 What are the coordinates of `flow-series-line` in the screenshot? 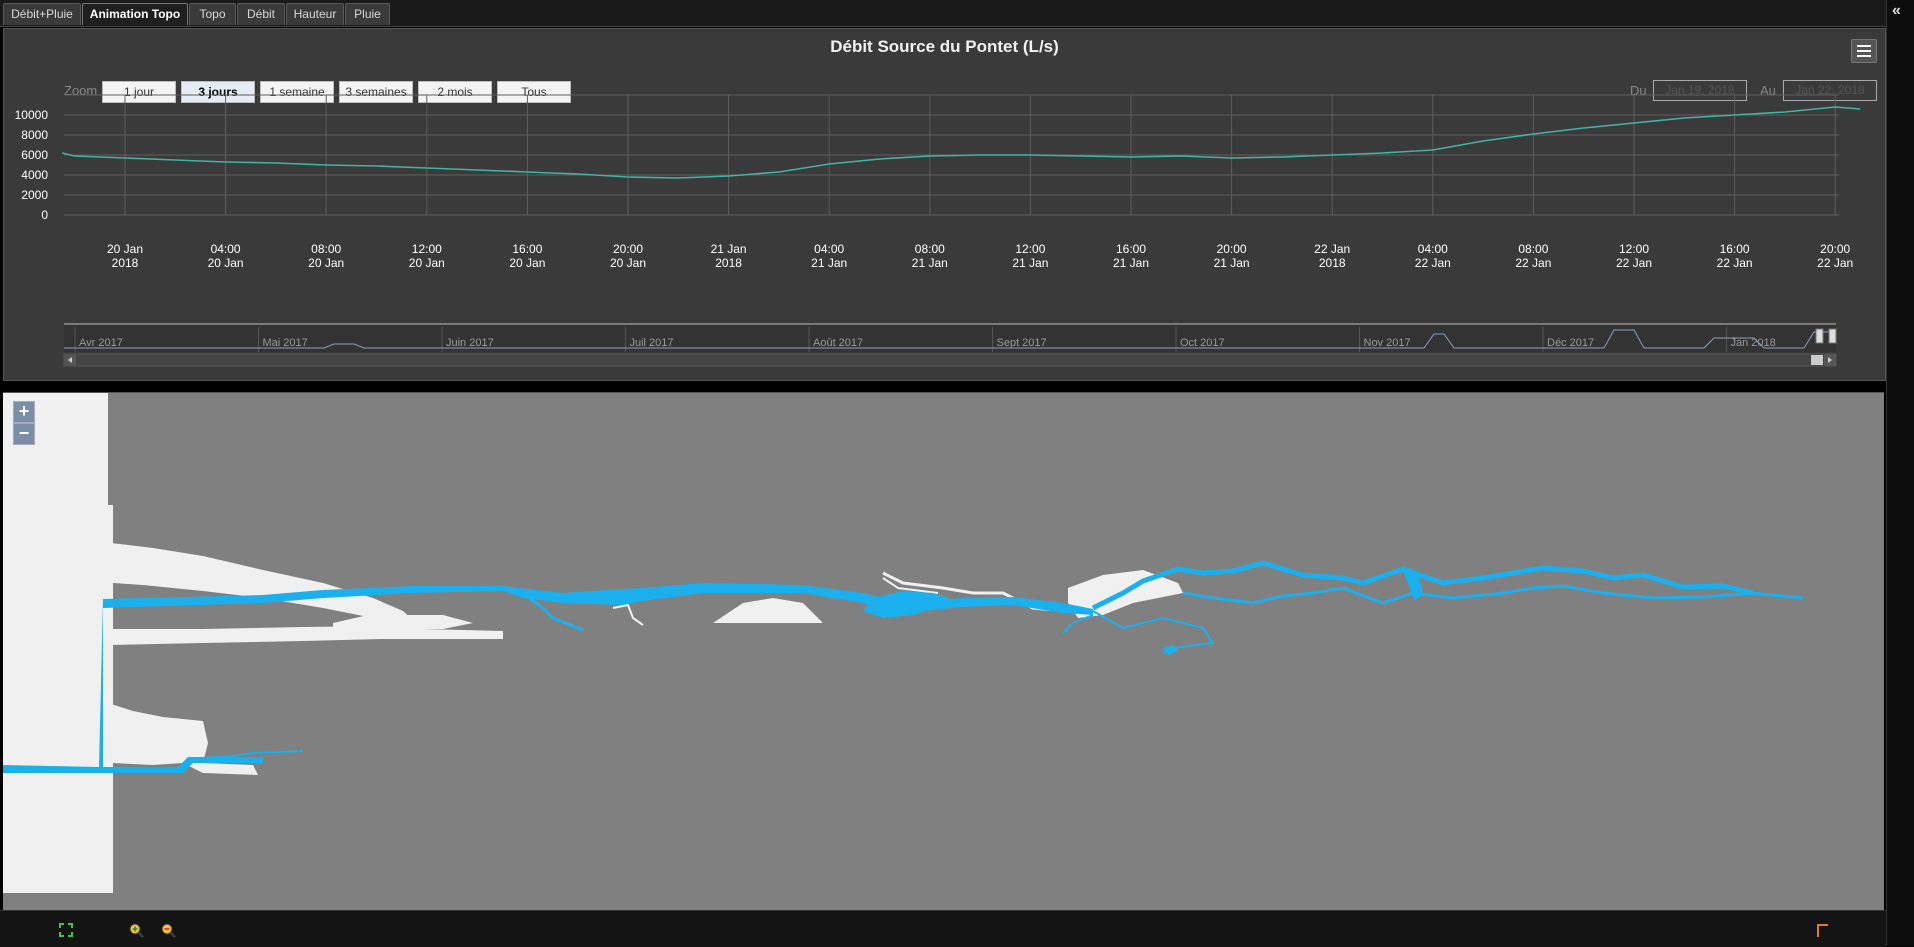 It's located at (961, 142).